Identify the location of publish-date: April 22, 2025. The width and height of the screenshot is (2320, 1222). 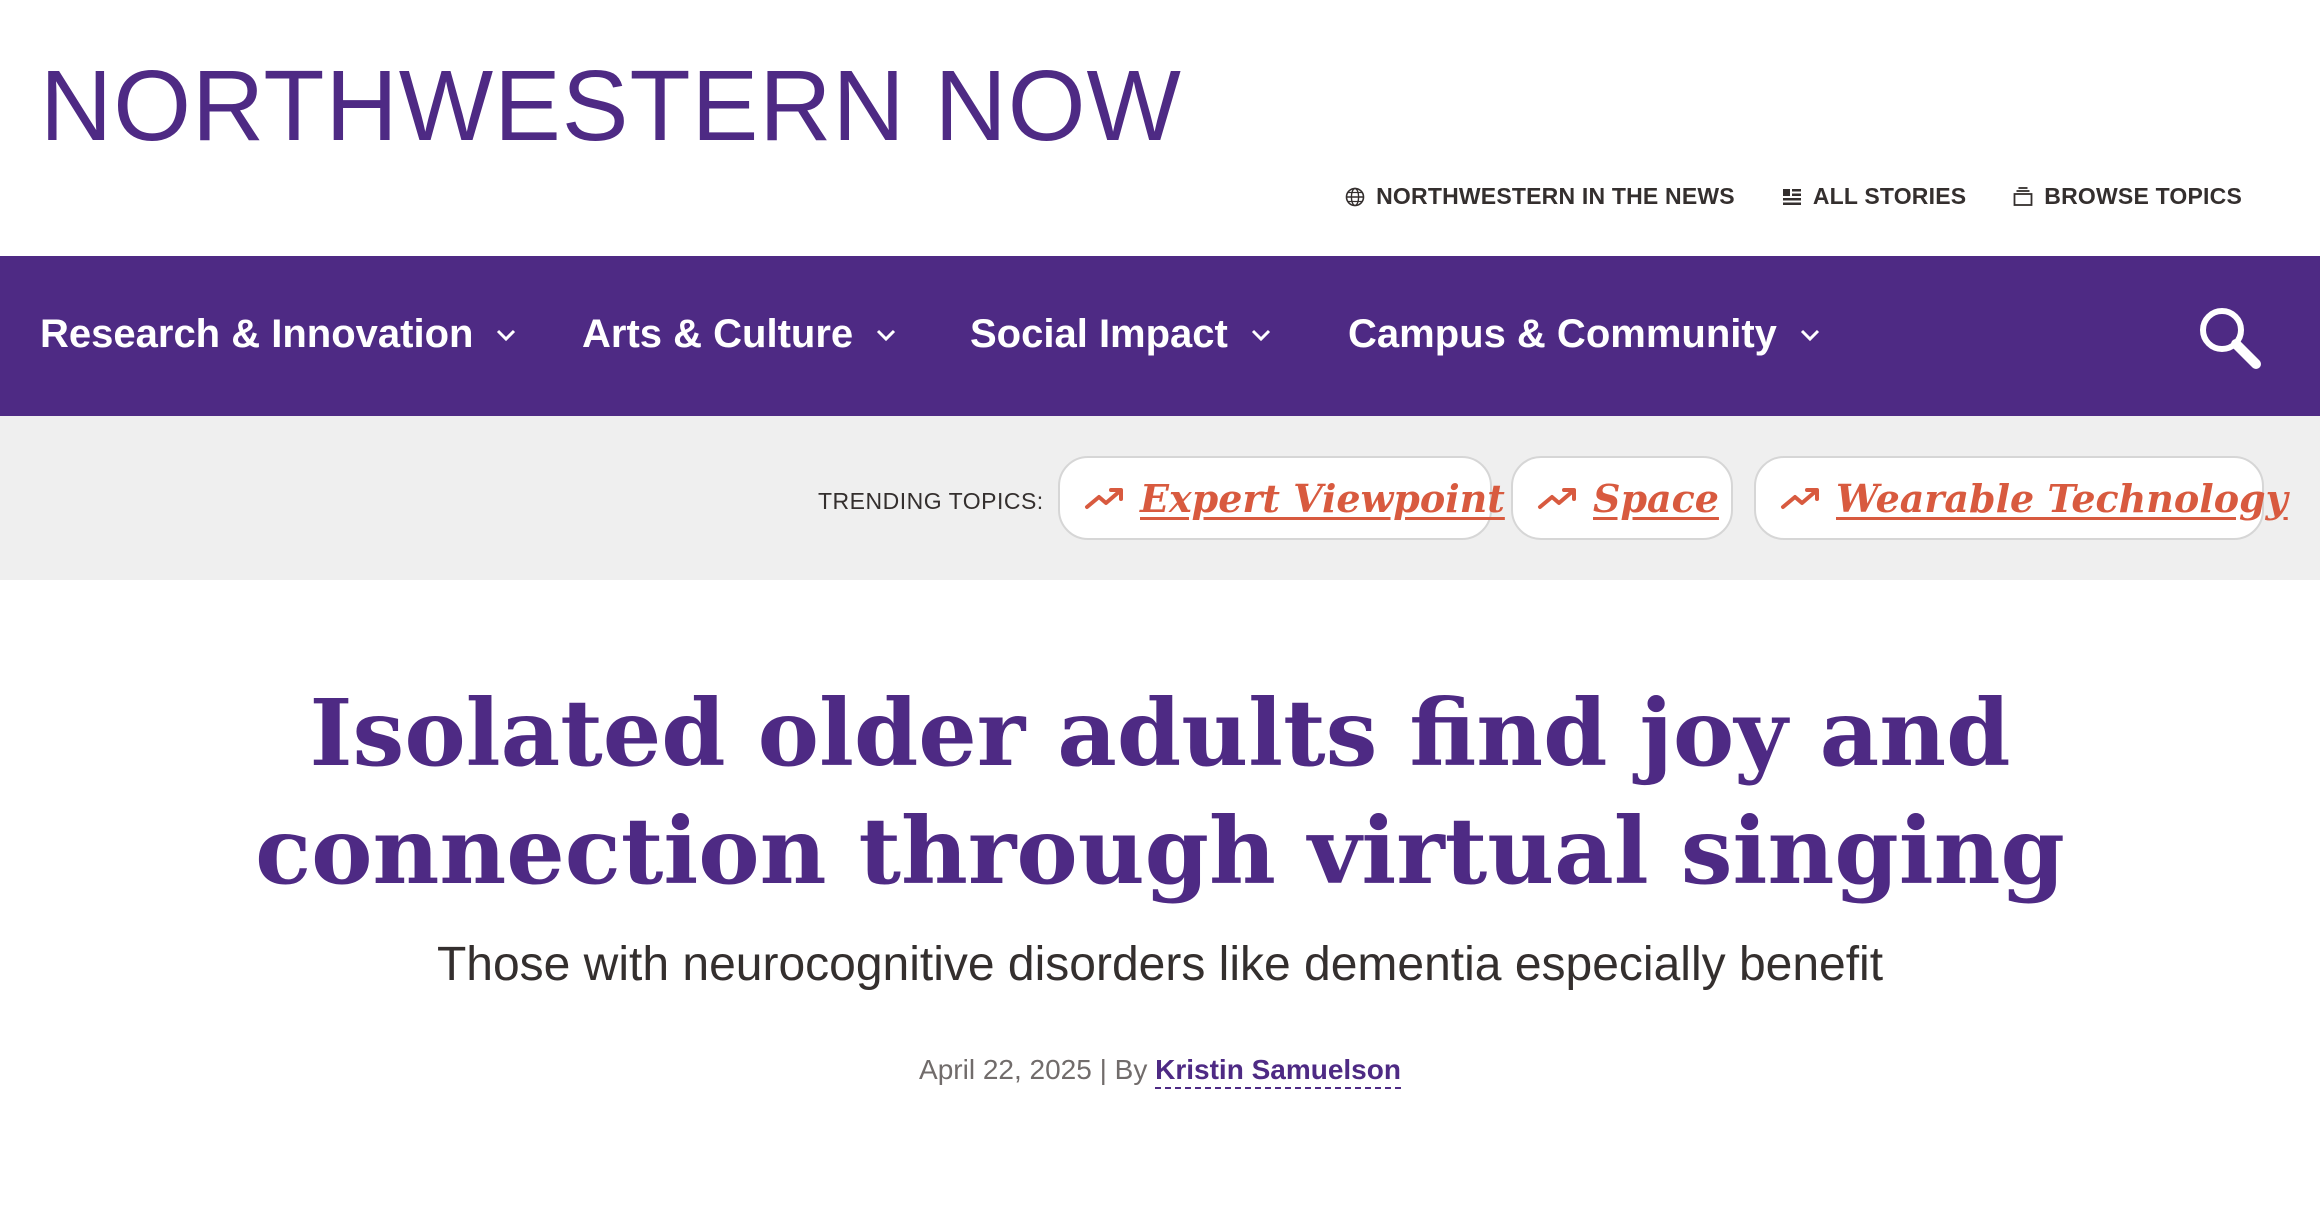
(1005, 1069).